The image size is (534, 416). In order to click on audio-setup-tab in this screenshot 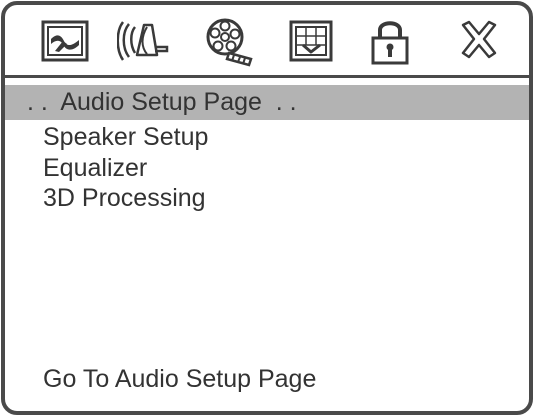, I will do `click(145, 41)`.